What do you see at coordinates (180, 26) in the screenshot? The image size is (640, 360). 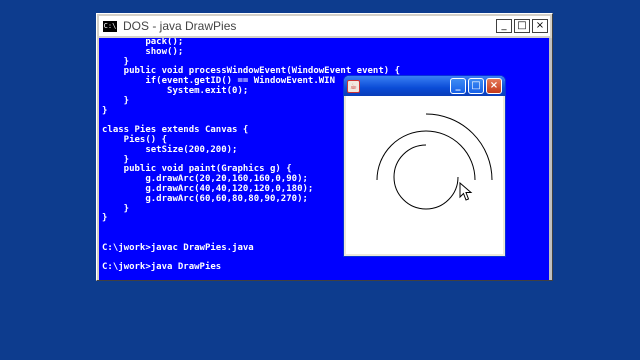 I see `dos-window-title: DOS - java DrawPies` at bounding box center [180, 26].